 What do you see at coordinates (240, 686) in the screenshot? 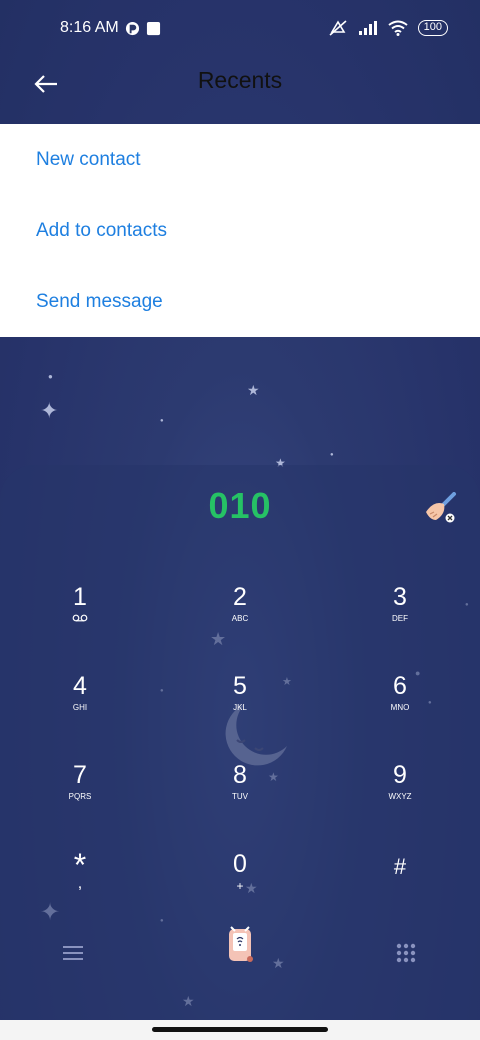
I see `key-digit: 5` at bounding box center [240, 686].